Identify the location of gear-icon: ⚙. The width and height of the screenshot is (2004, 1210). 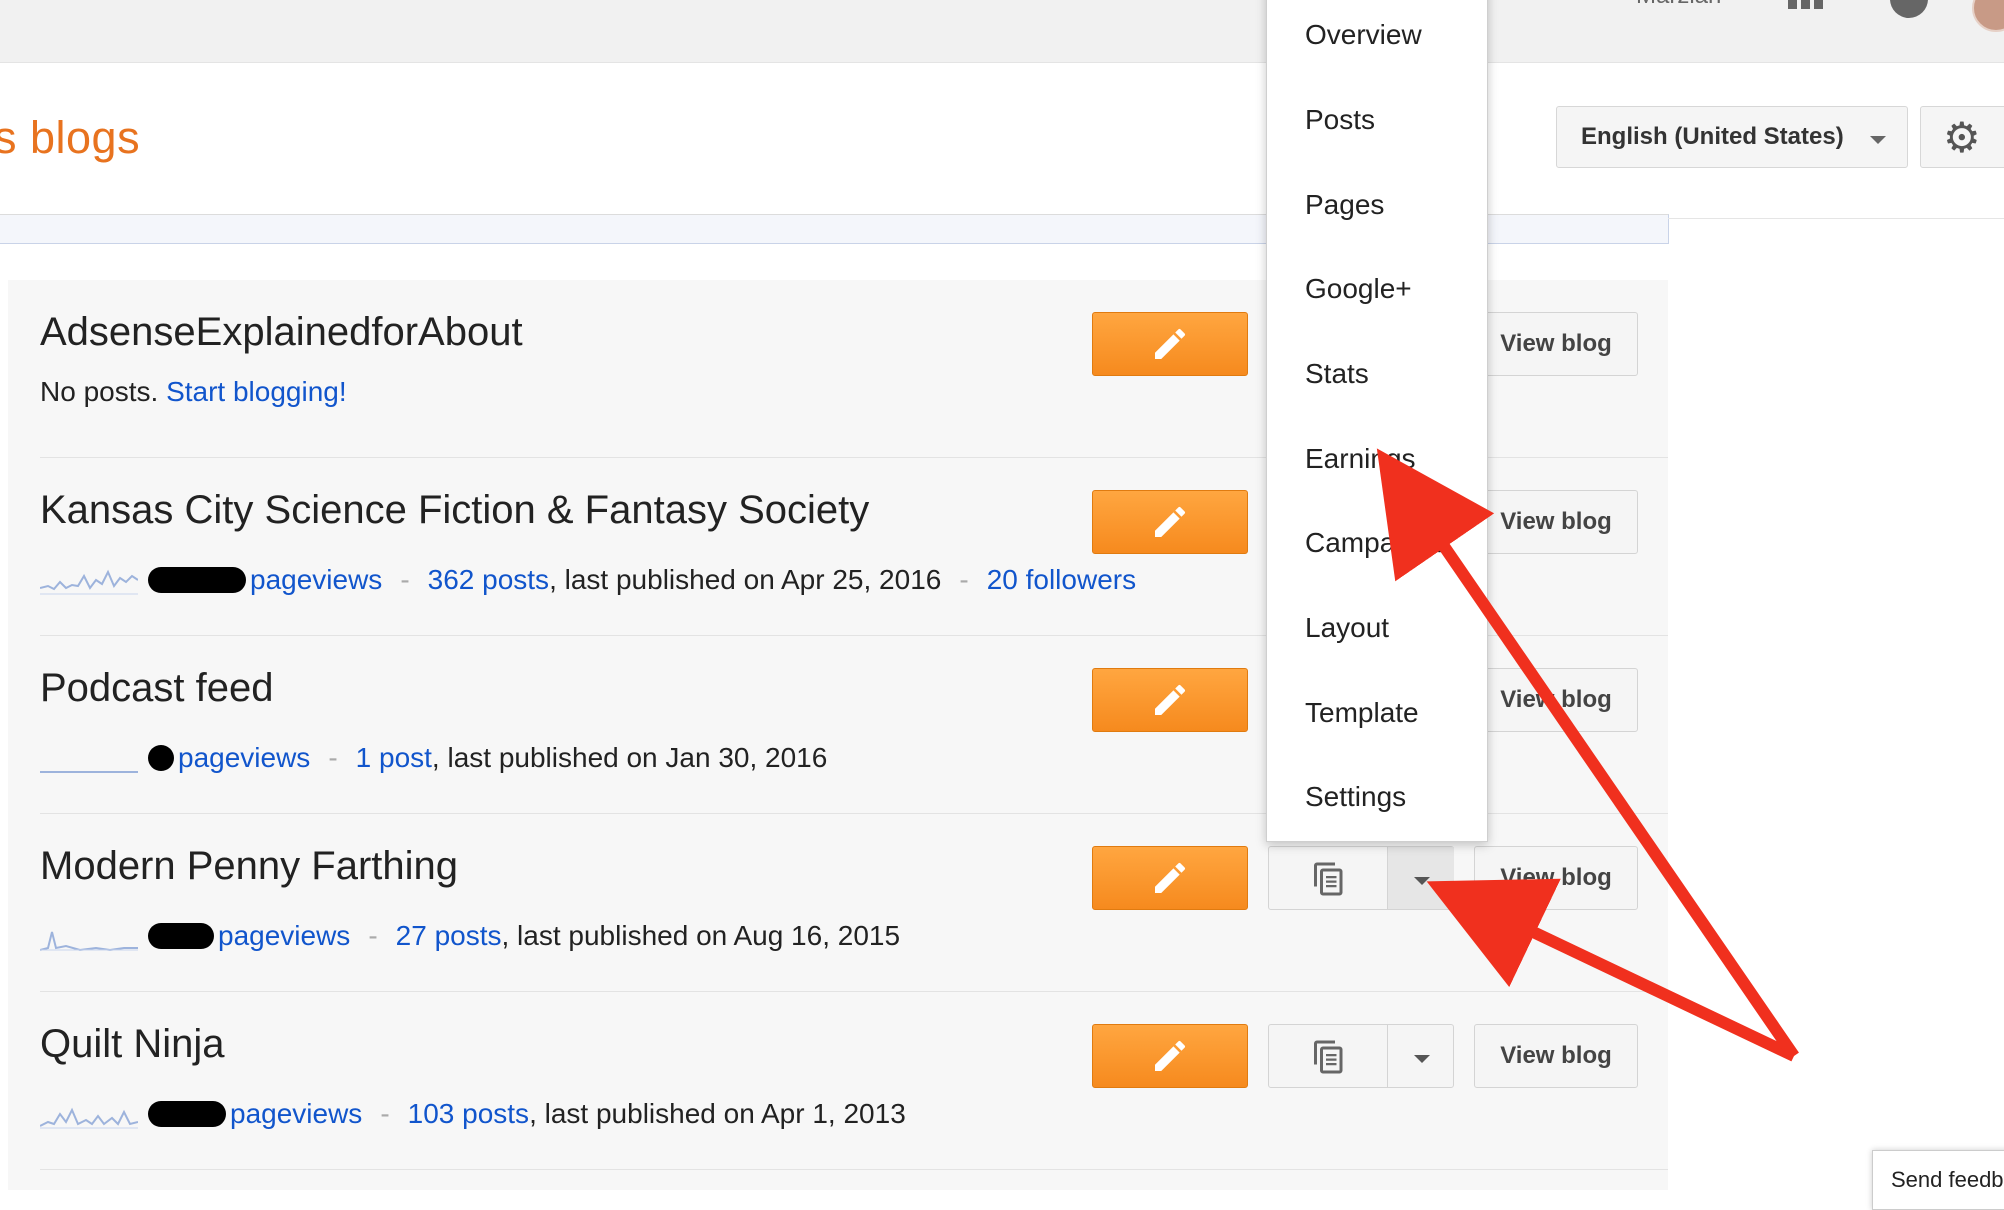
(1962, 137).